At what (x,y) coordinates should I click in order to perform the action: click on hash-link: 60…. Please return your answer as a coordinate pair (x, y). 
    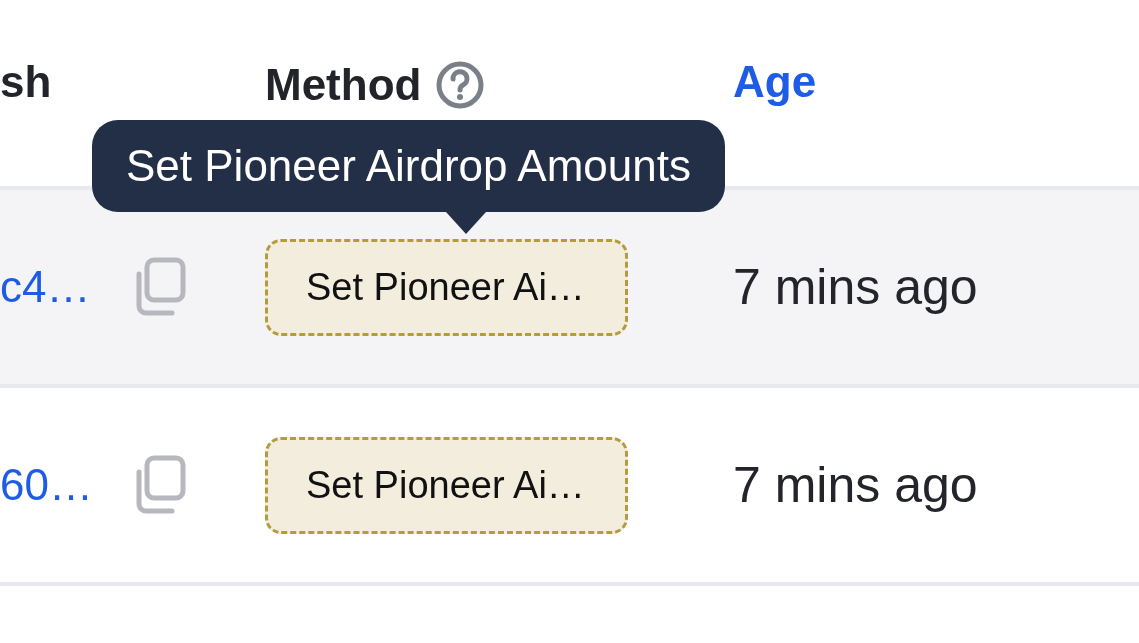
    Looking at the image, I should click on (46, 485).